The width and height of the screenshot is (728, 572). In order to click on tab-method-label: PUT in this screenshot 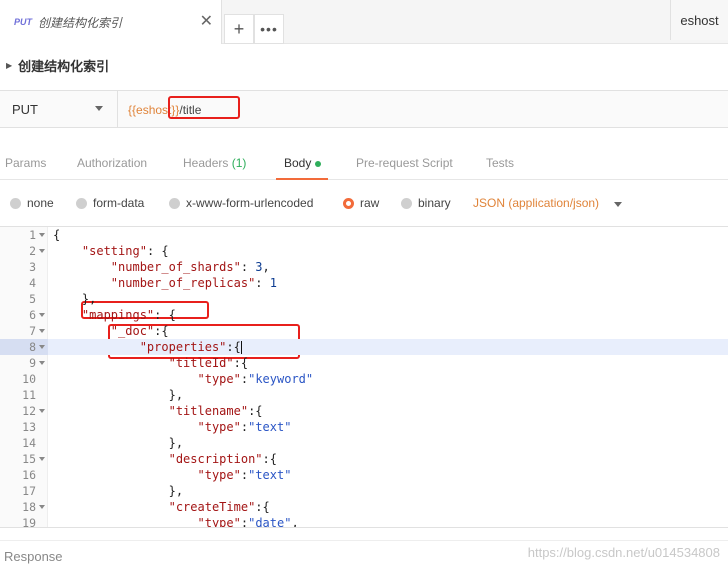, I will do `click(23, 22)`.